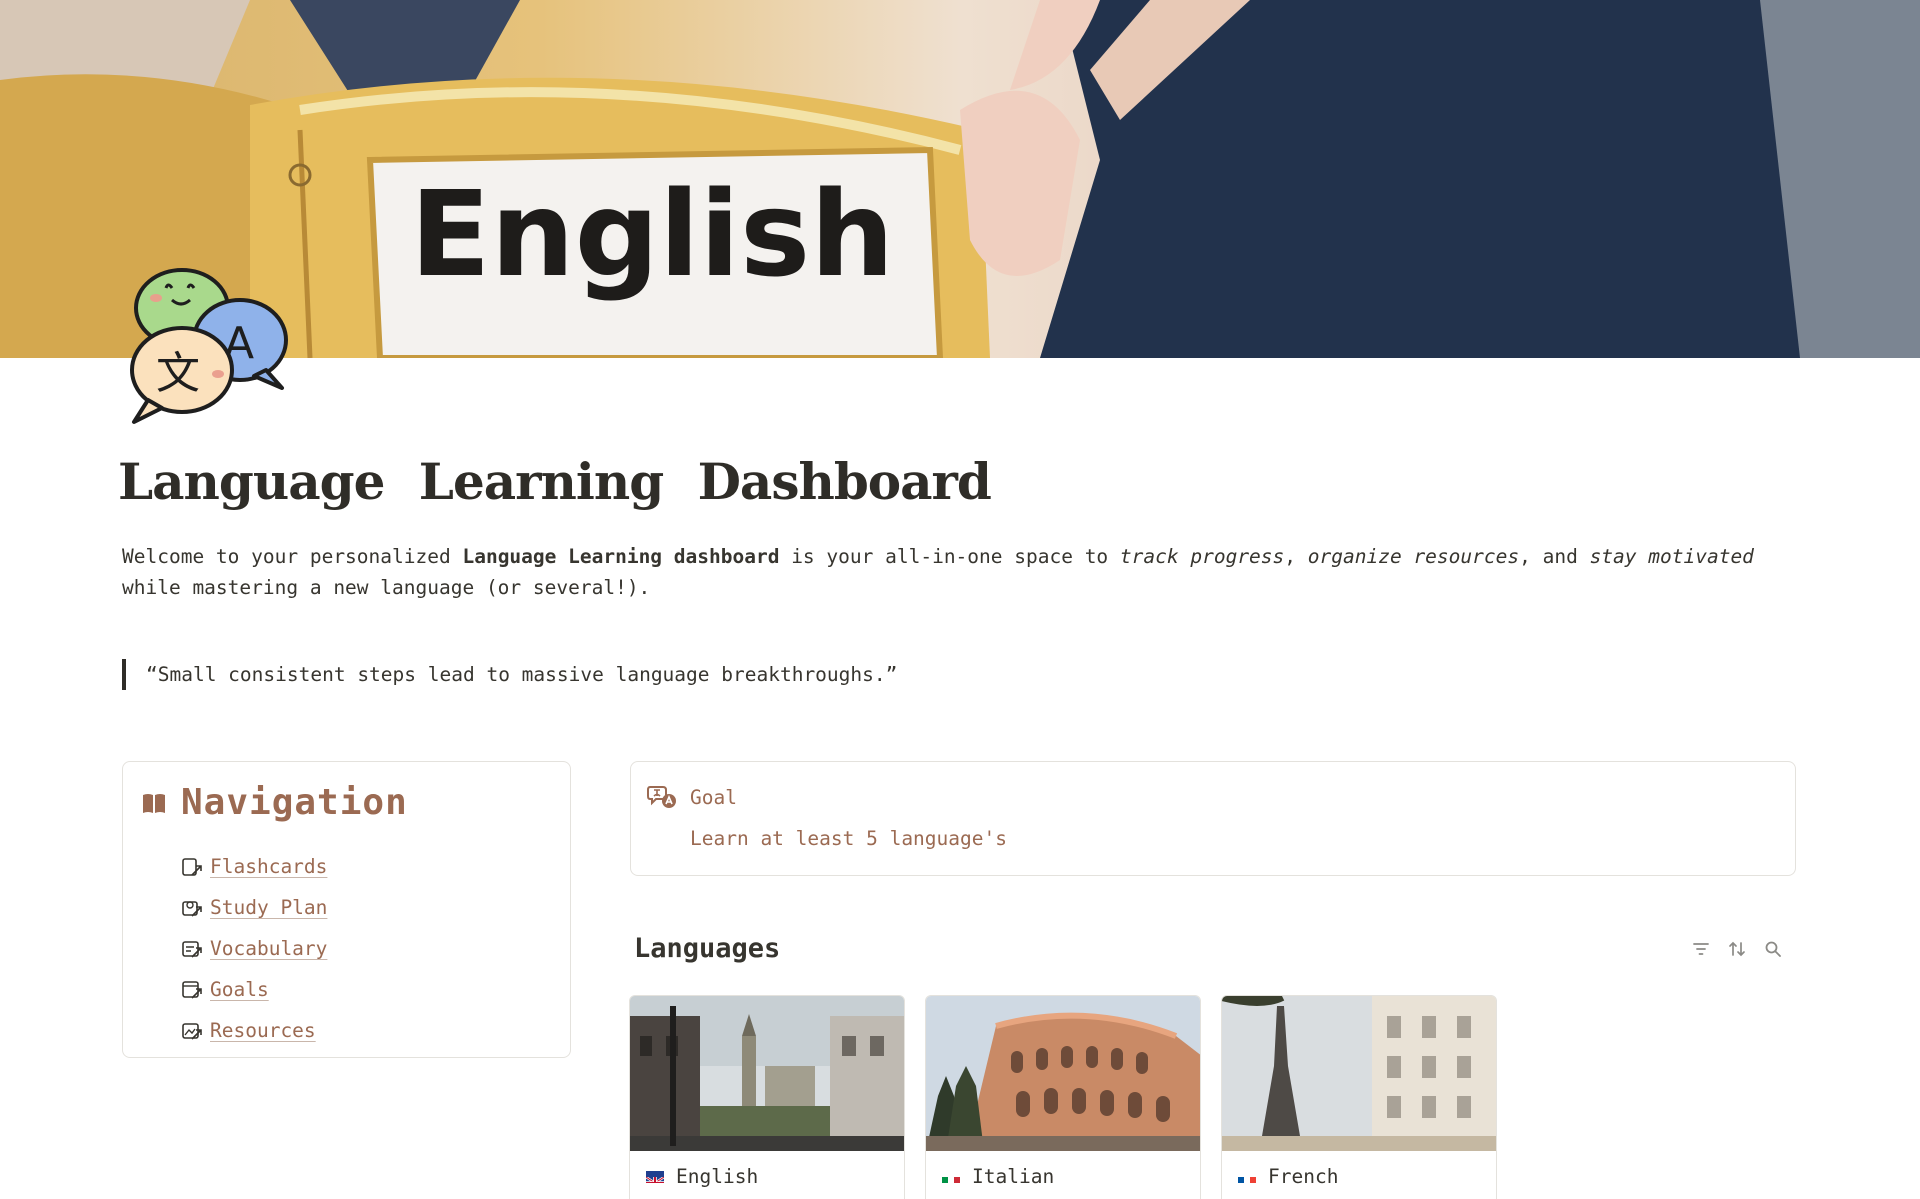 The height and width of the screenshot is (1199, 1920). I want to click on search-button, so click(1773, 949).